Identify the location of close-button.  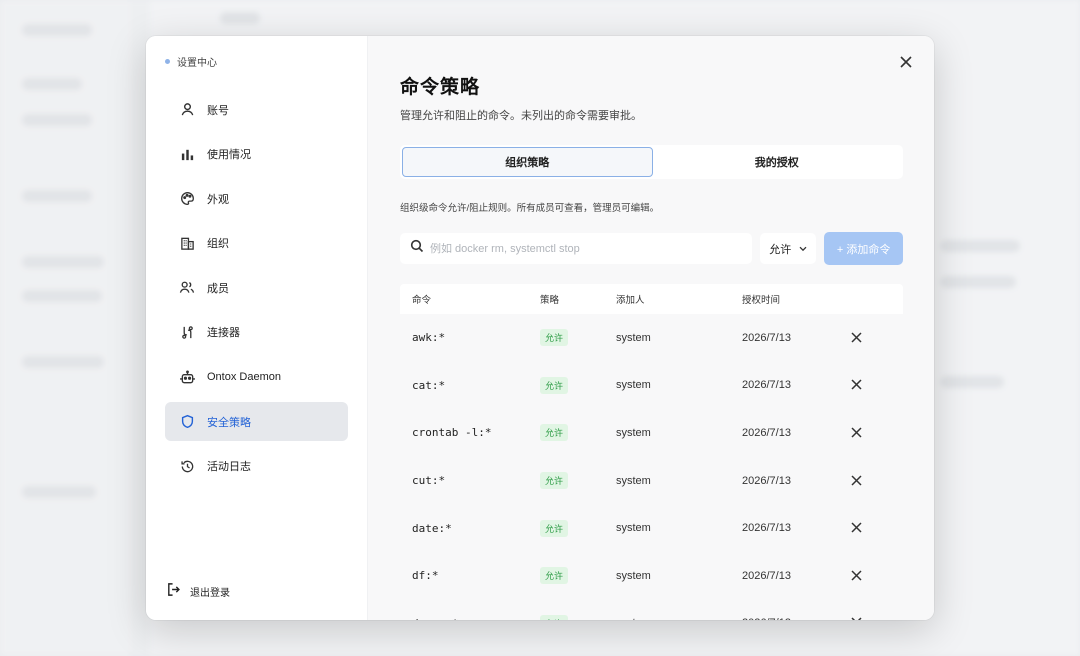
(906, 62).